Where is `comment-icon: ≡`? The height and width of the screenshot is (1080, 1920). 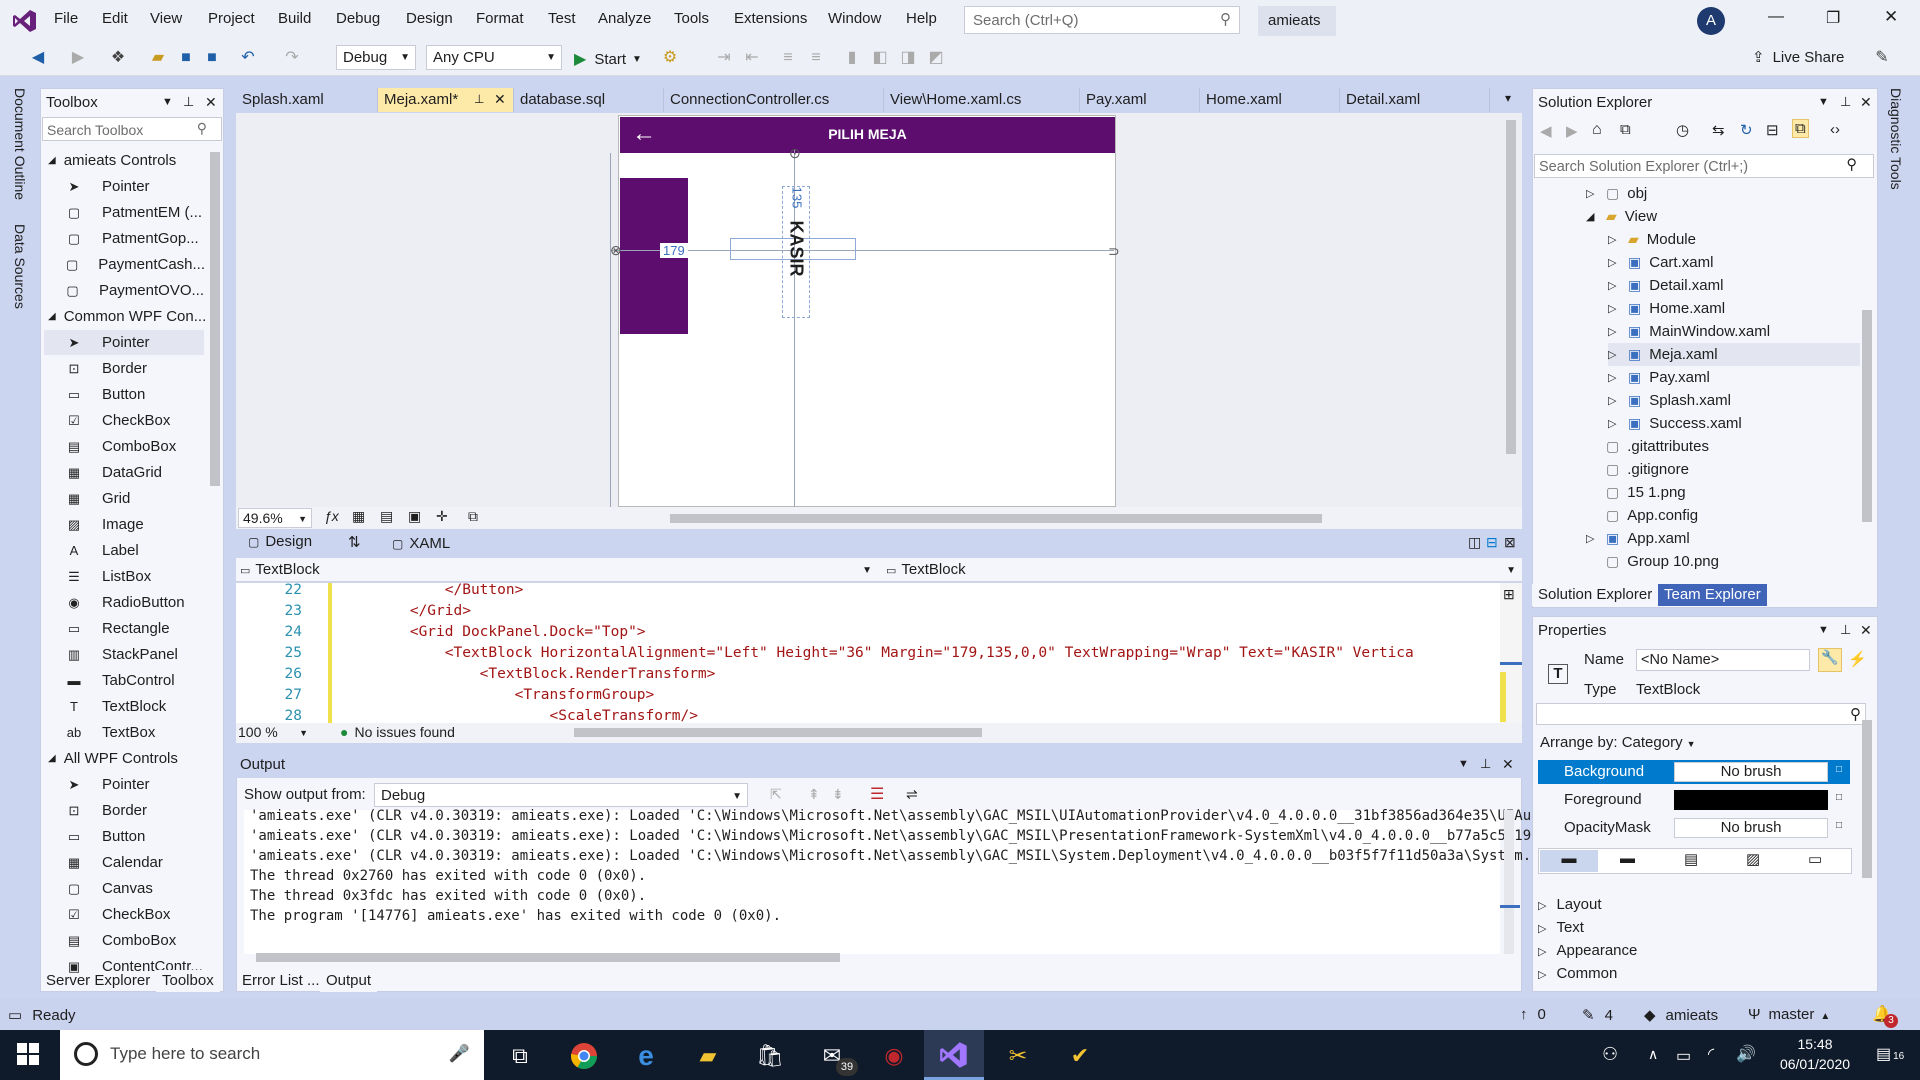 comment-icon: ≡ is located at coordinates (788, 58).